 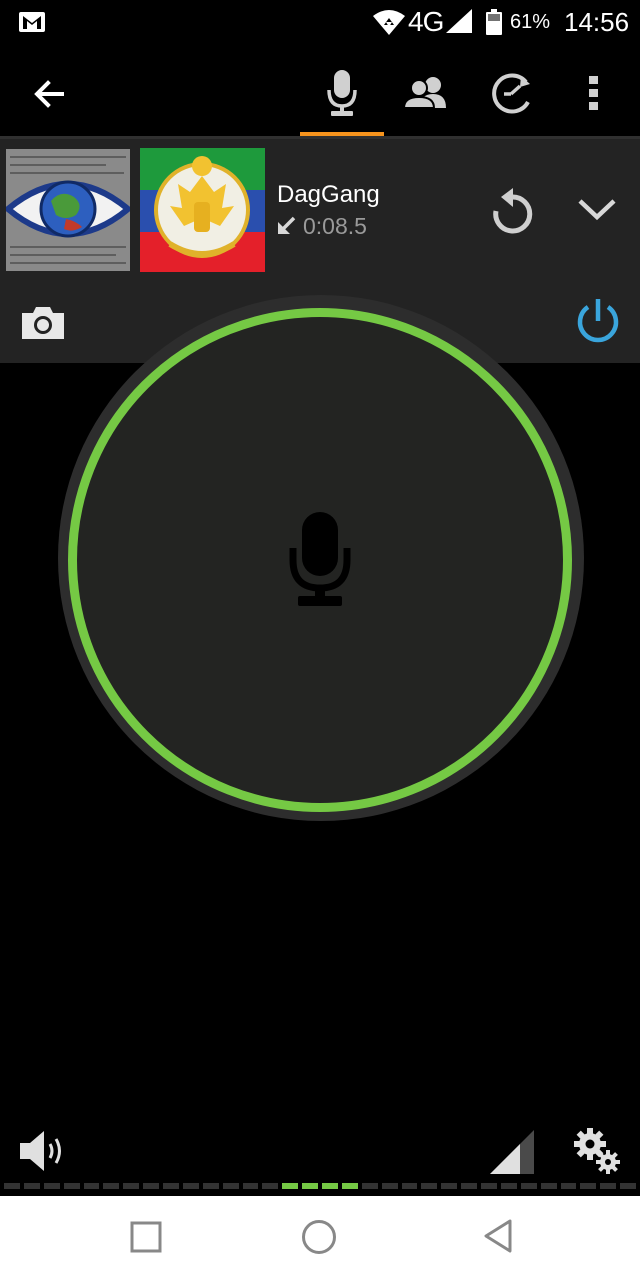 I want to click on tab-contacts, so click(x=428, y=91).